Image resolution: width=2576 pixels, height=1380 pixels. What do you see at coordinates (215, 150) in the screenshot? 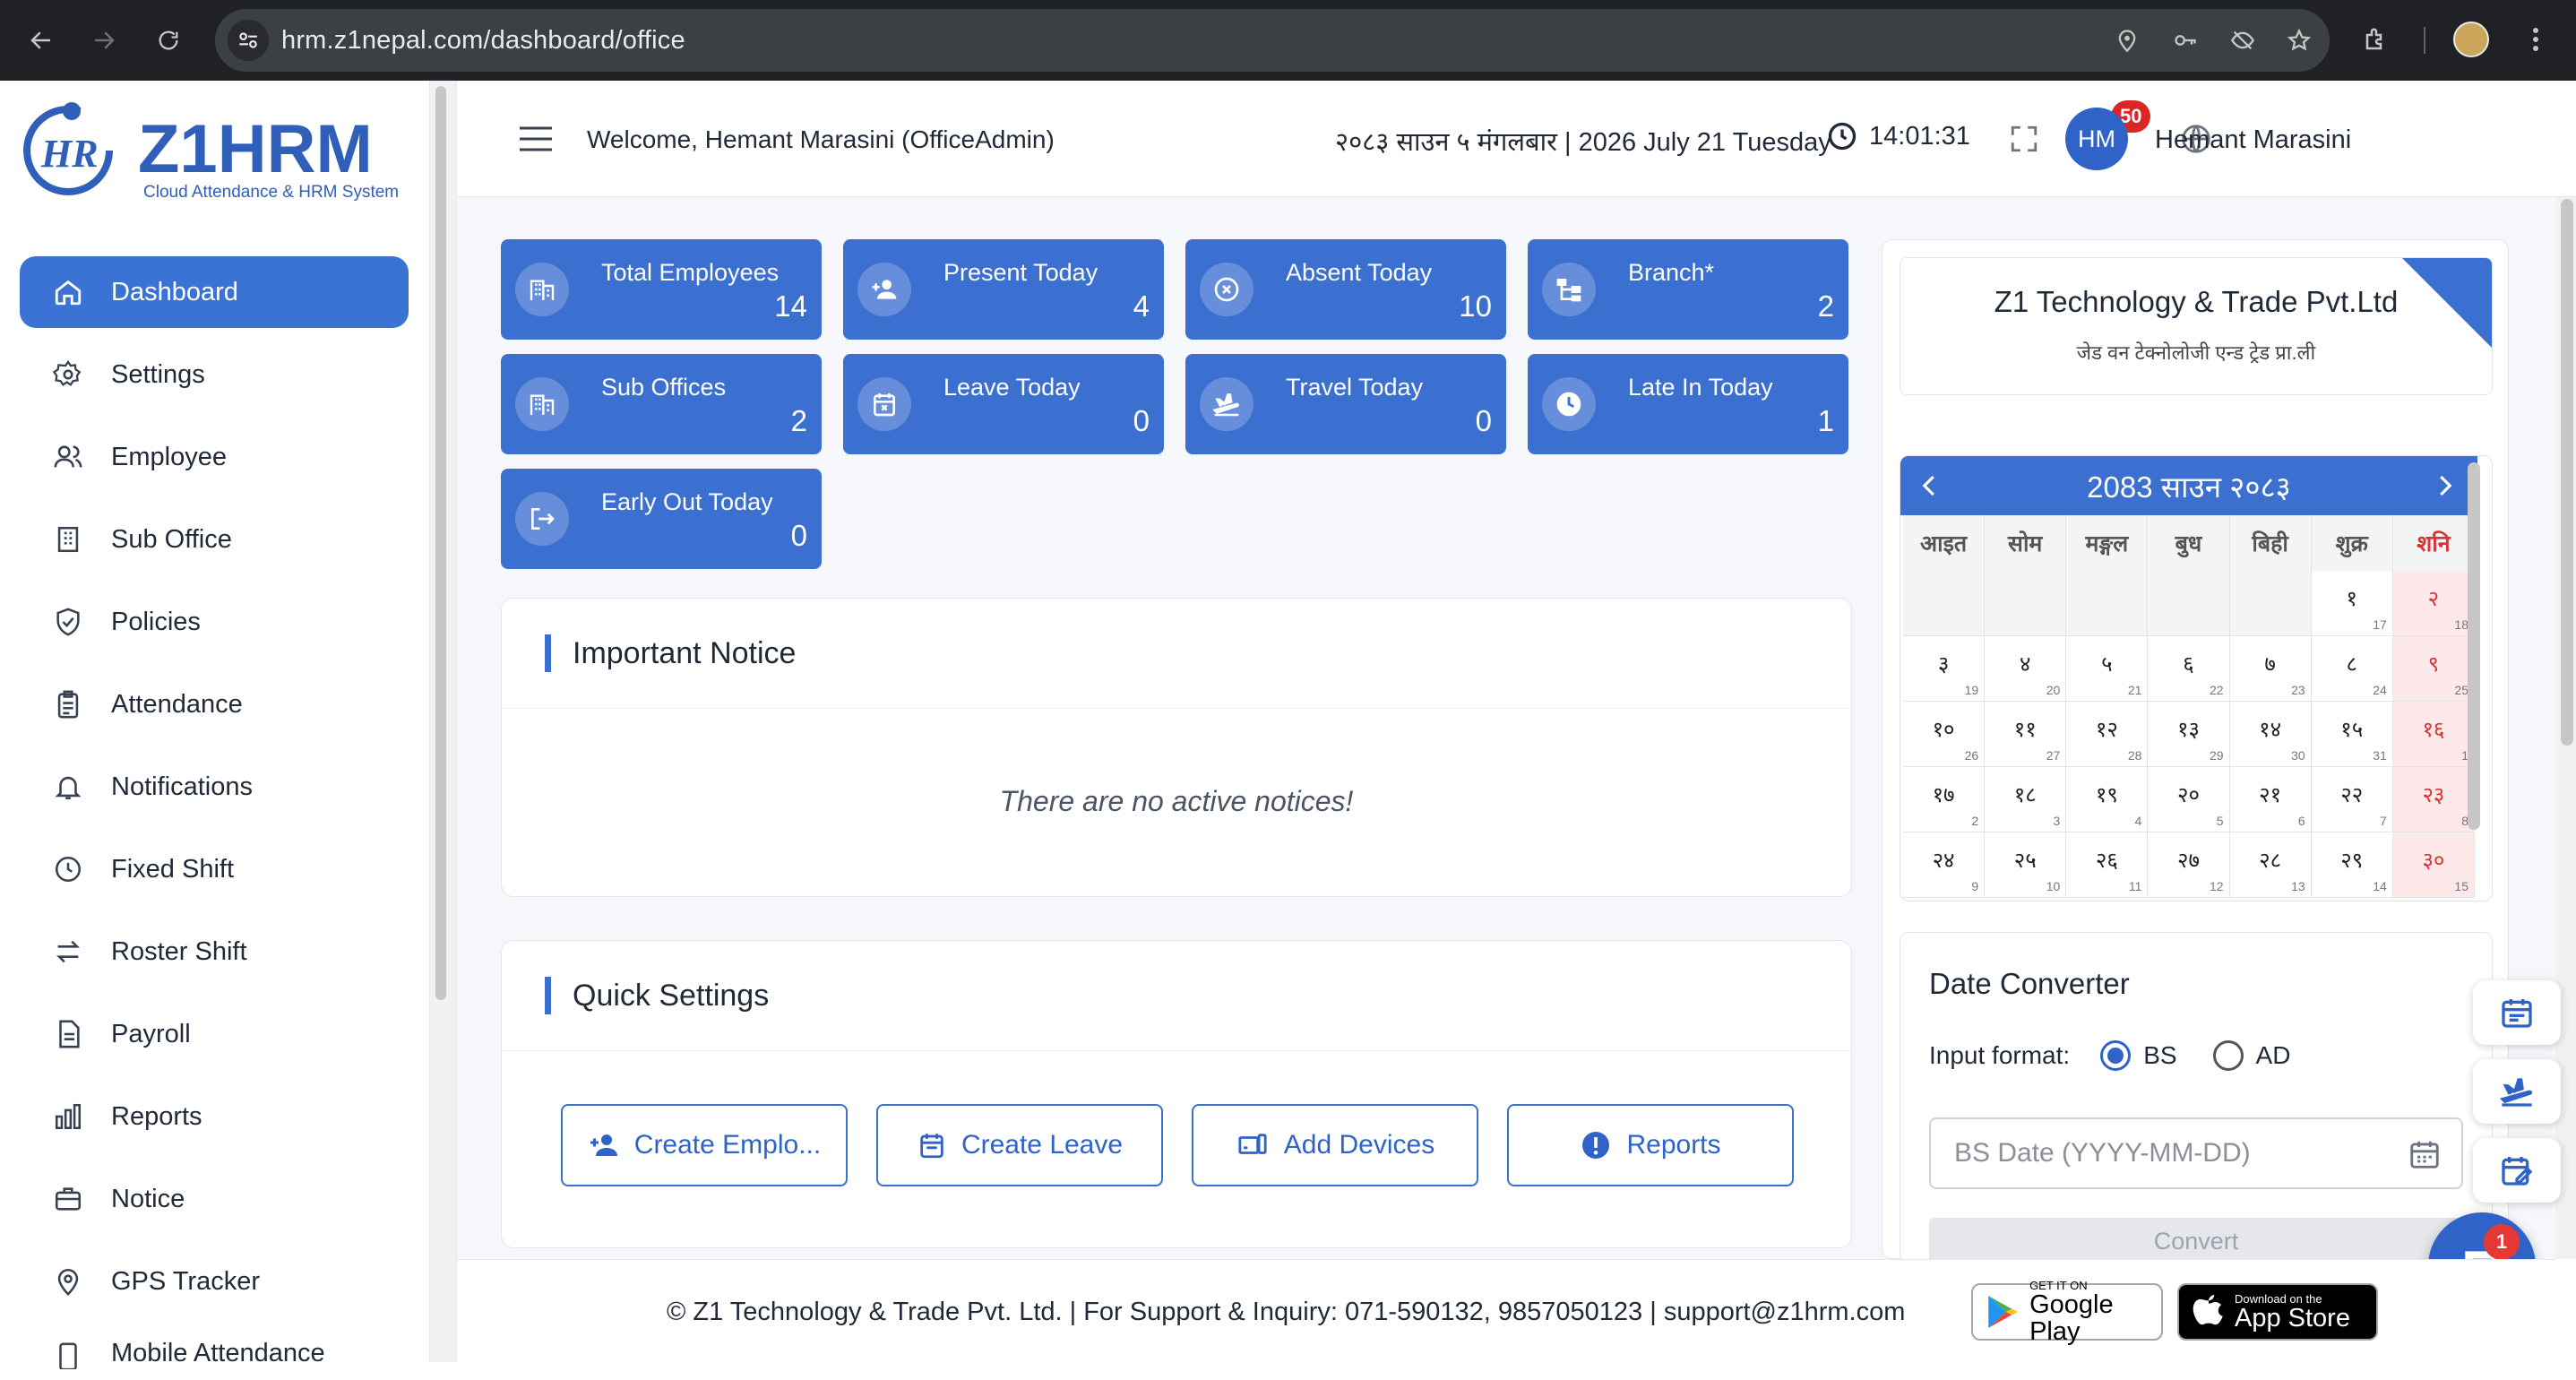
I see `brand-logo: HR Z1HRM Cloud Attendance & HRM System` at bounding box center [215, 150].